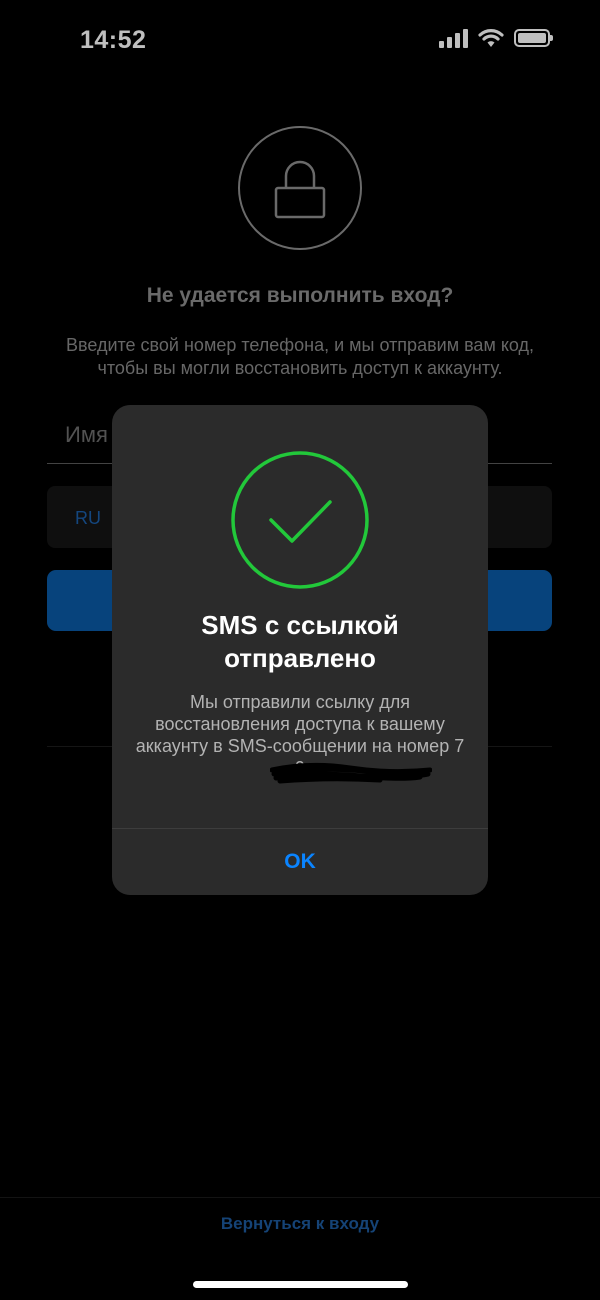  What do you see at coordinates (300, 520) in the screenshot?
I see `checkmark-circle-icon` at bounding box center [300, 520].